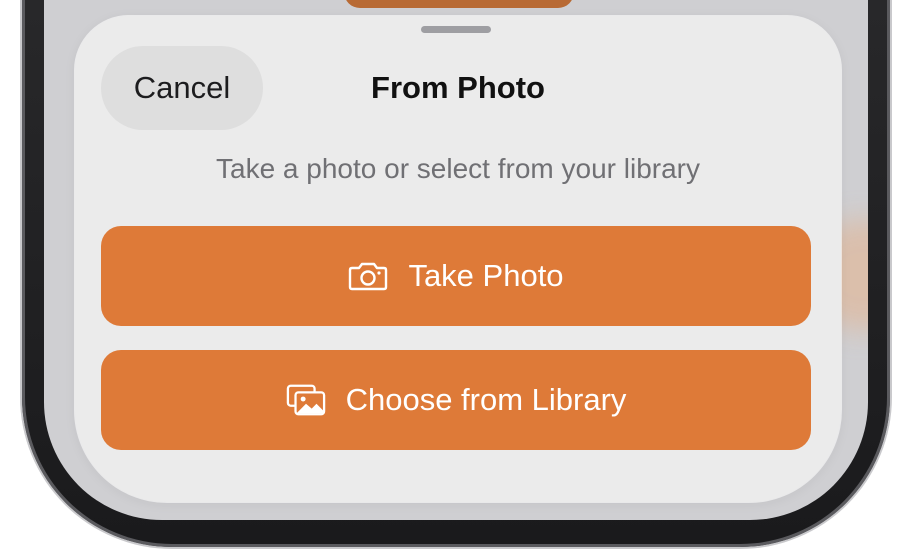 Image resolution: width=912 pixels, height=555 pixels. What do you see at coordinates (458, 168) in the screenshot?
I see `sheet-subtitle: Take a photo or select from your library` at bounding box center [458, 168].